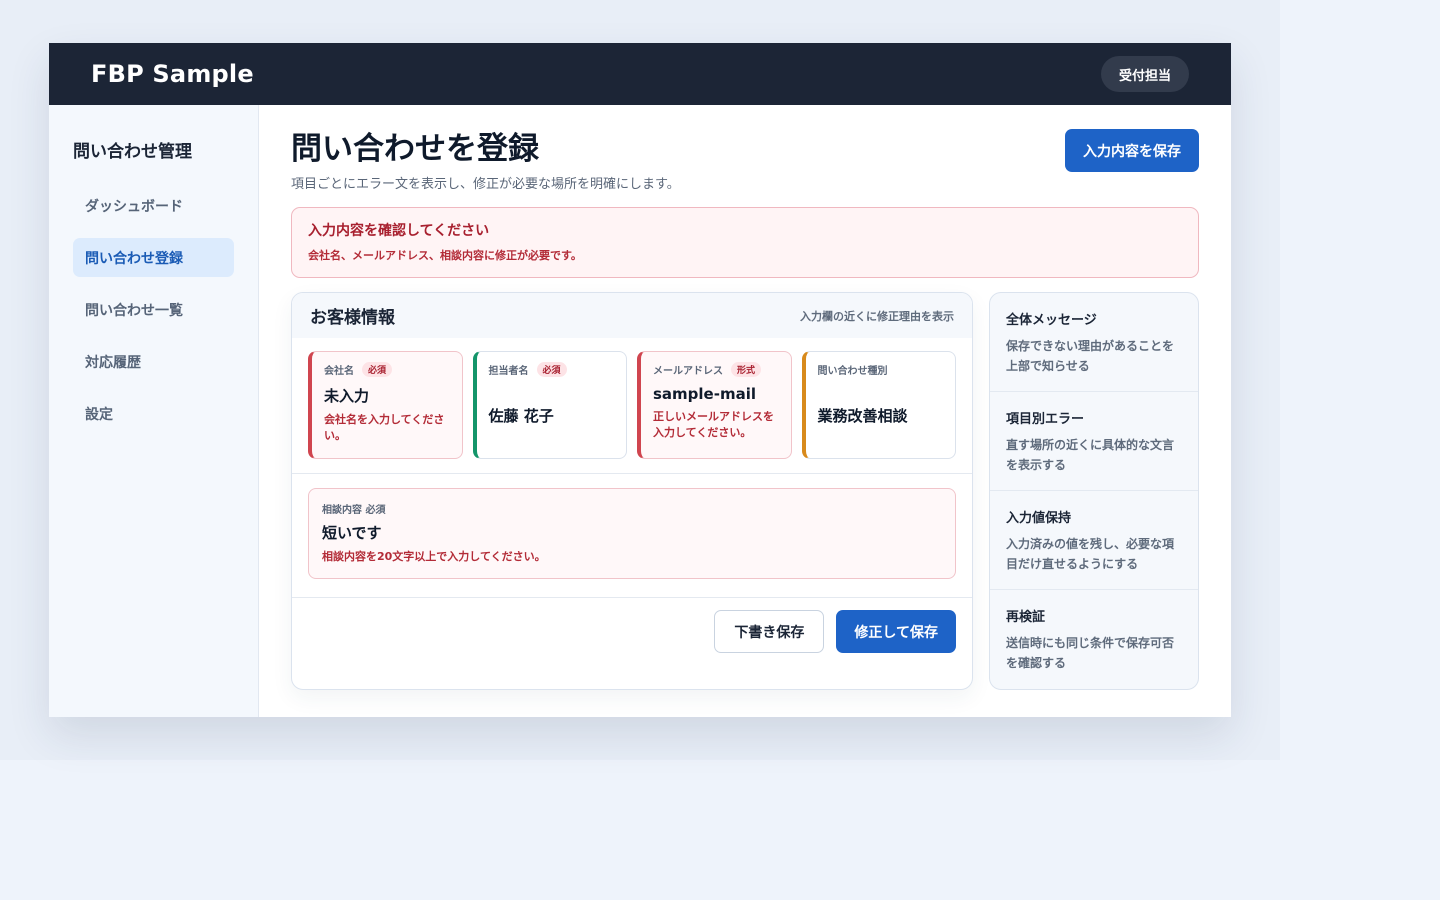 This screenshot has width=1440, height=900. I want to click on field-error-message: 正しいメールアドレスを入力してください。, so click(713, 424).